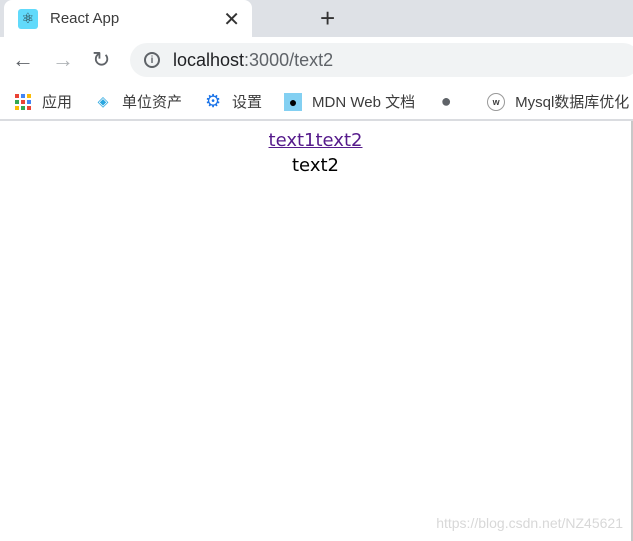 This screenshot has width=633, height=541. I want to click on bookmark-mysql: w Mysql数据库优化, so click(558, 101).